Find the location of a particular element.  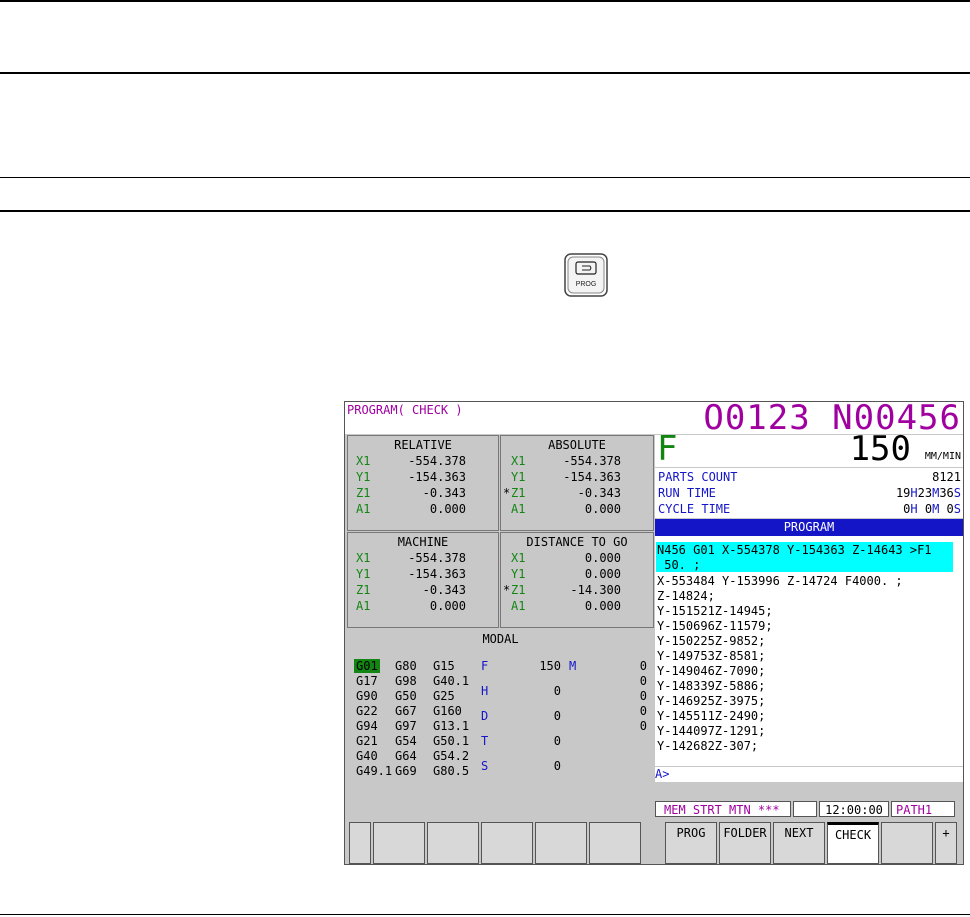

t-code-value: 0 is located at coordinates (557, 741).